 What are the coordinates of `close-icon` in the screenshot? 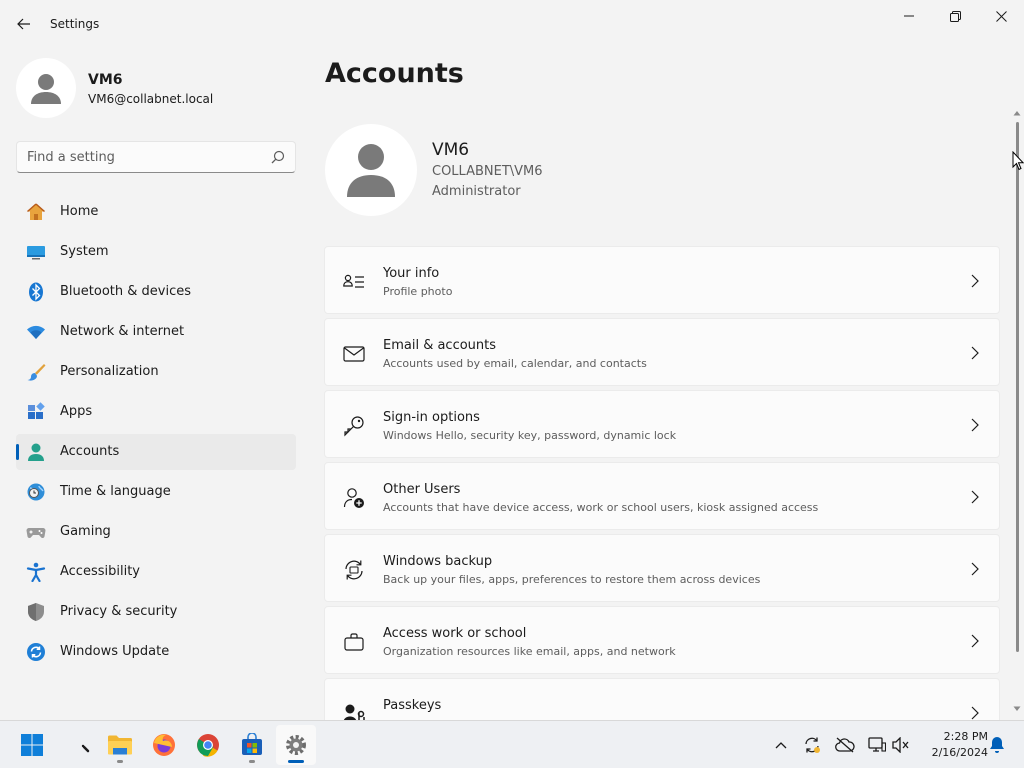 It's located at (1001, 16).